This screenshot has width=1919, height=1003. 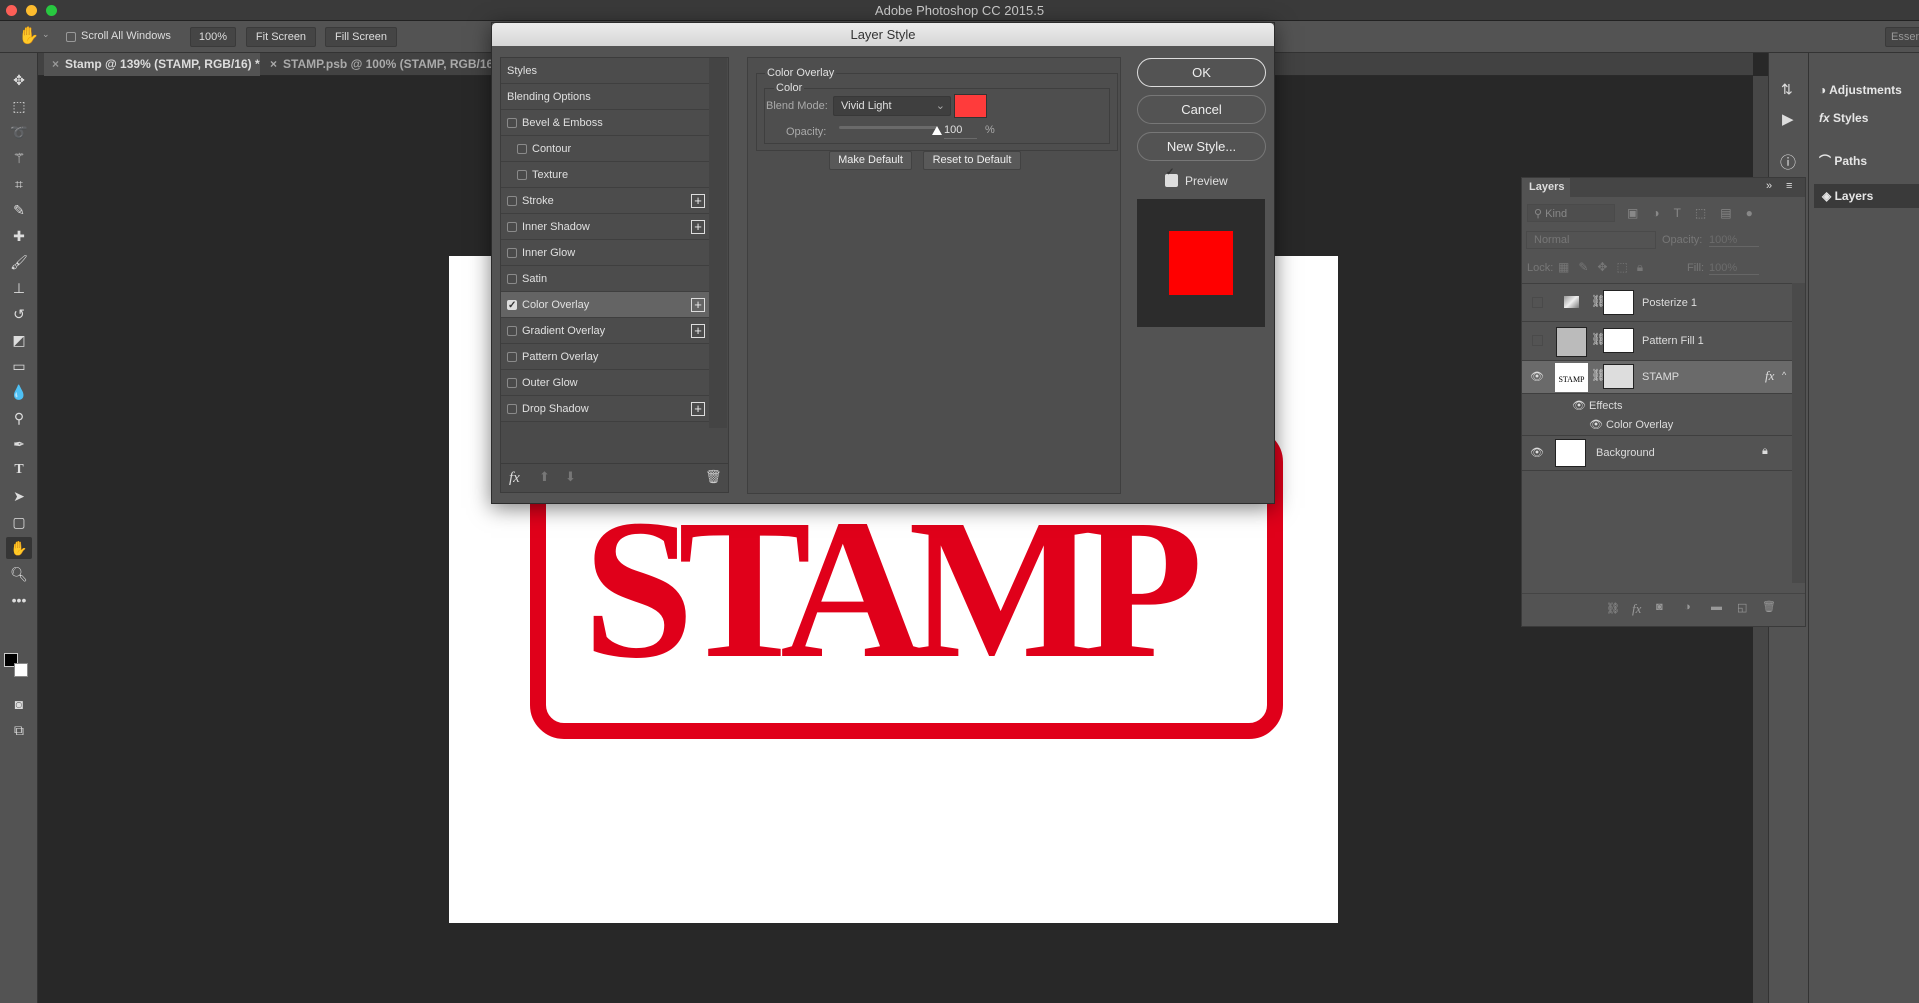 I want to click on effect-item-row: 👁︎ Color Overlay, so click(x=1631, y=424).